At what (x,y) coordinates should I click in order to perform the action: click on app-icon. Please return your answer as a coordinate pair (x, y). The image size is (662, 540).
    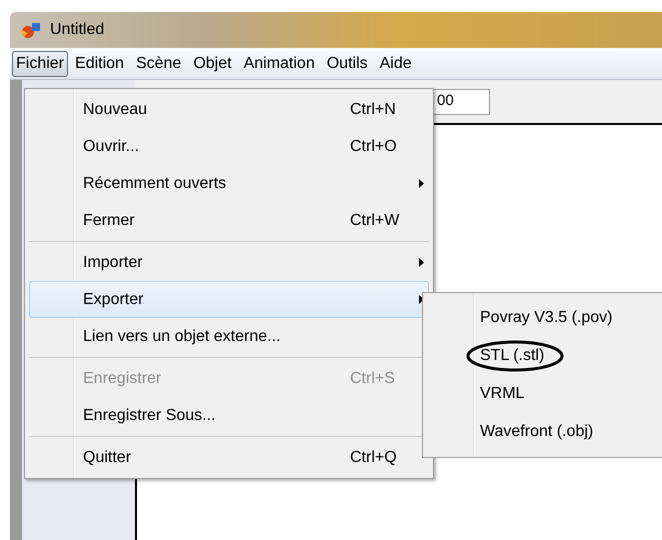
    Looking at the image, I should click on (31, 30).